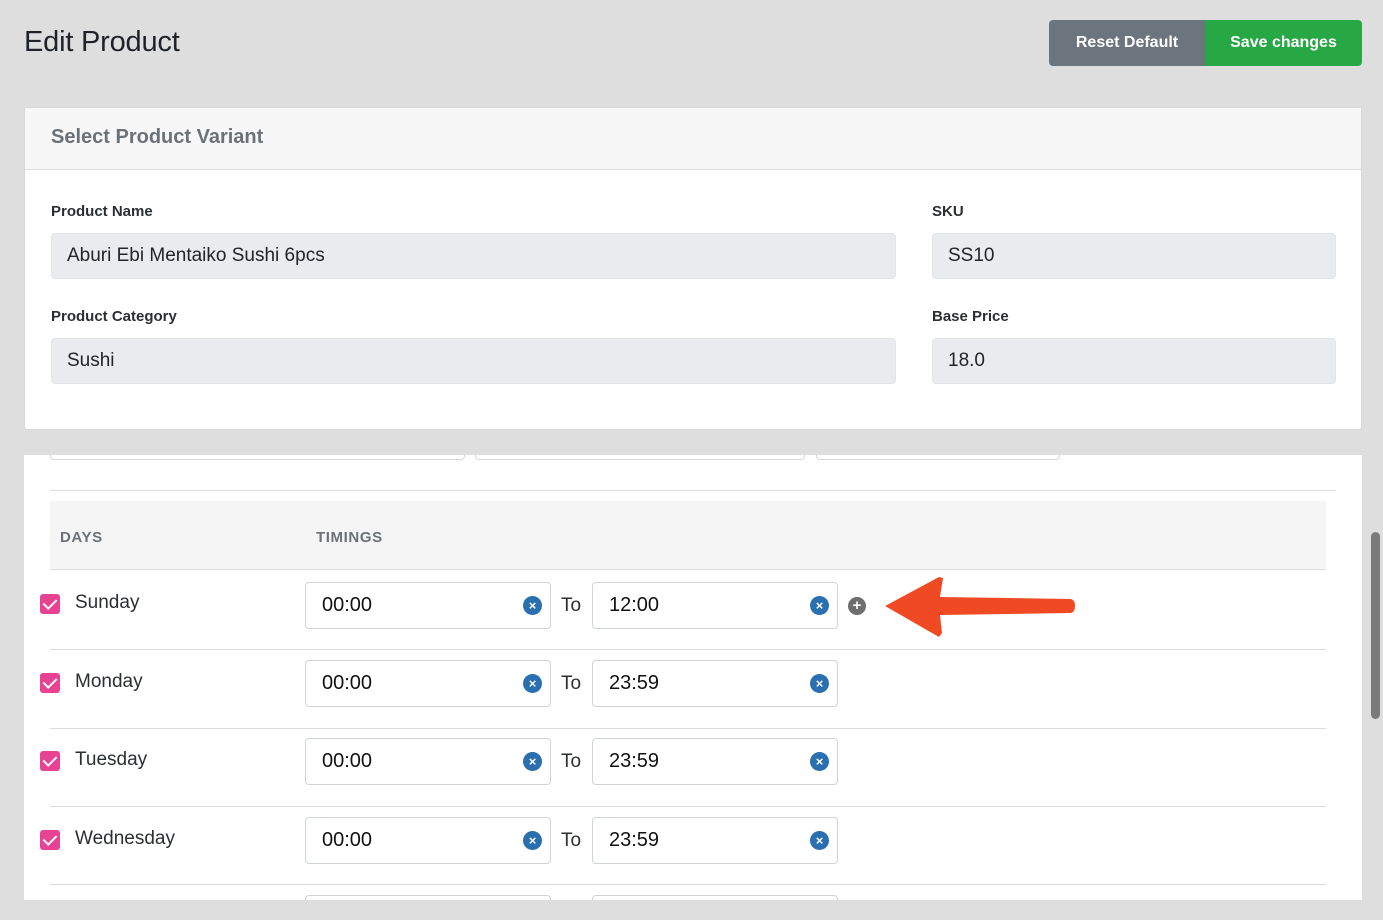  I want to click on sku-label: SKU, so click(948, 211).